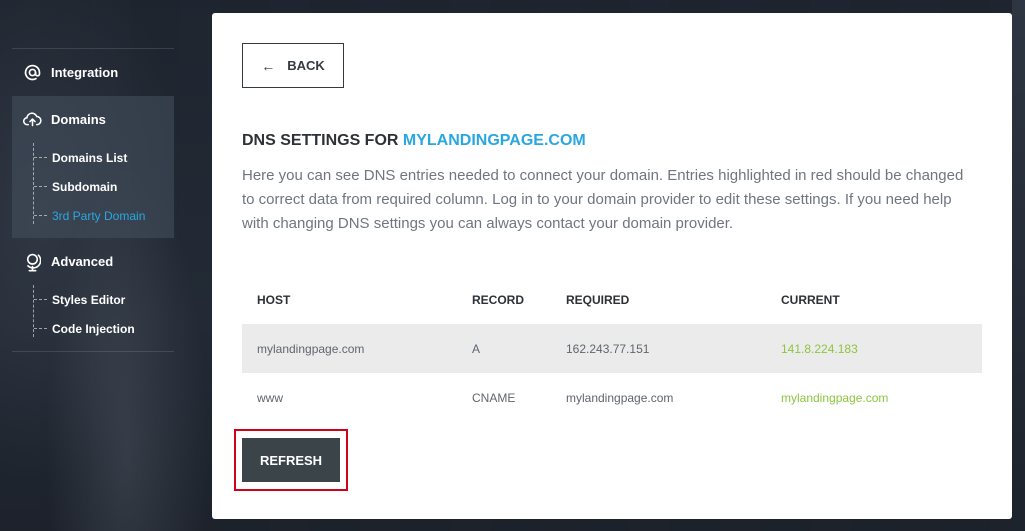 The width and height of the screenshot is (1025, 531). I want to click on cloud-upload-icon, so click(32, 120).